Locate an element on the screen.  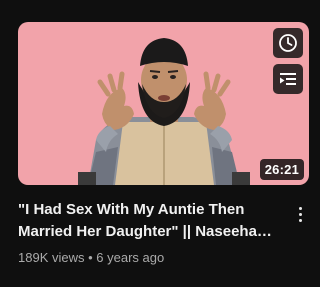
upload-age: 6 years ago is located at coordinates (130, 257).